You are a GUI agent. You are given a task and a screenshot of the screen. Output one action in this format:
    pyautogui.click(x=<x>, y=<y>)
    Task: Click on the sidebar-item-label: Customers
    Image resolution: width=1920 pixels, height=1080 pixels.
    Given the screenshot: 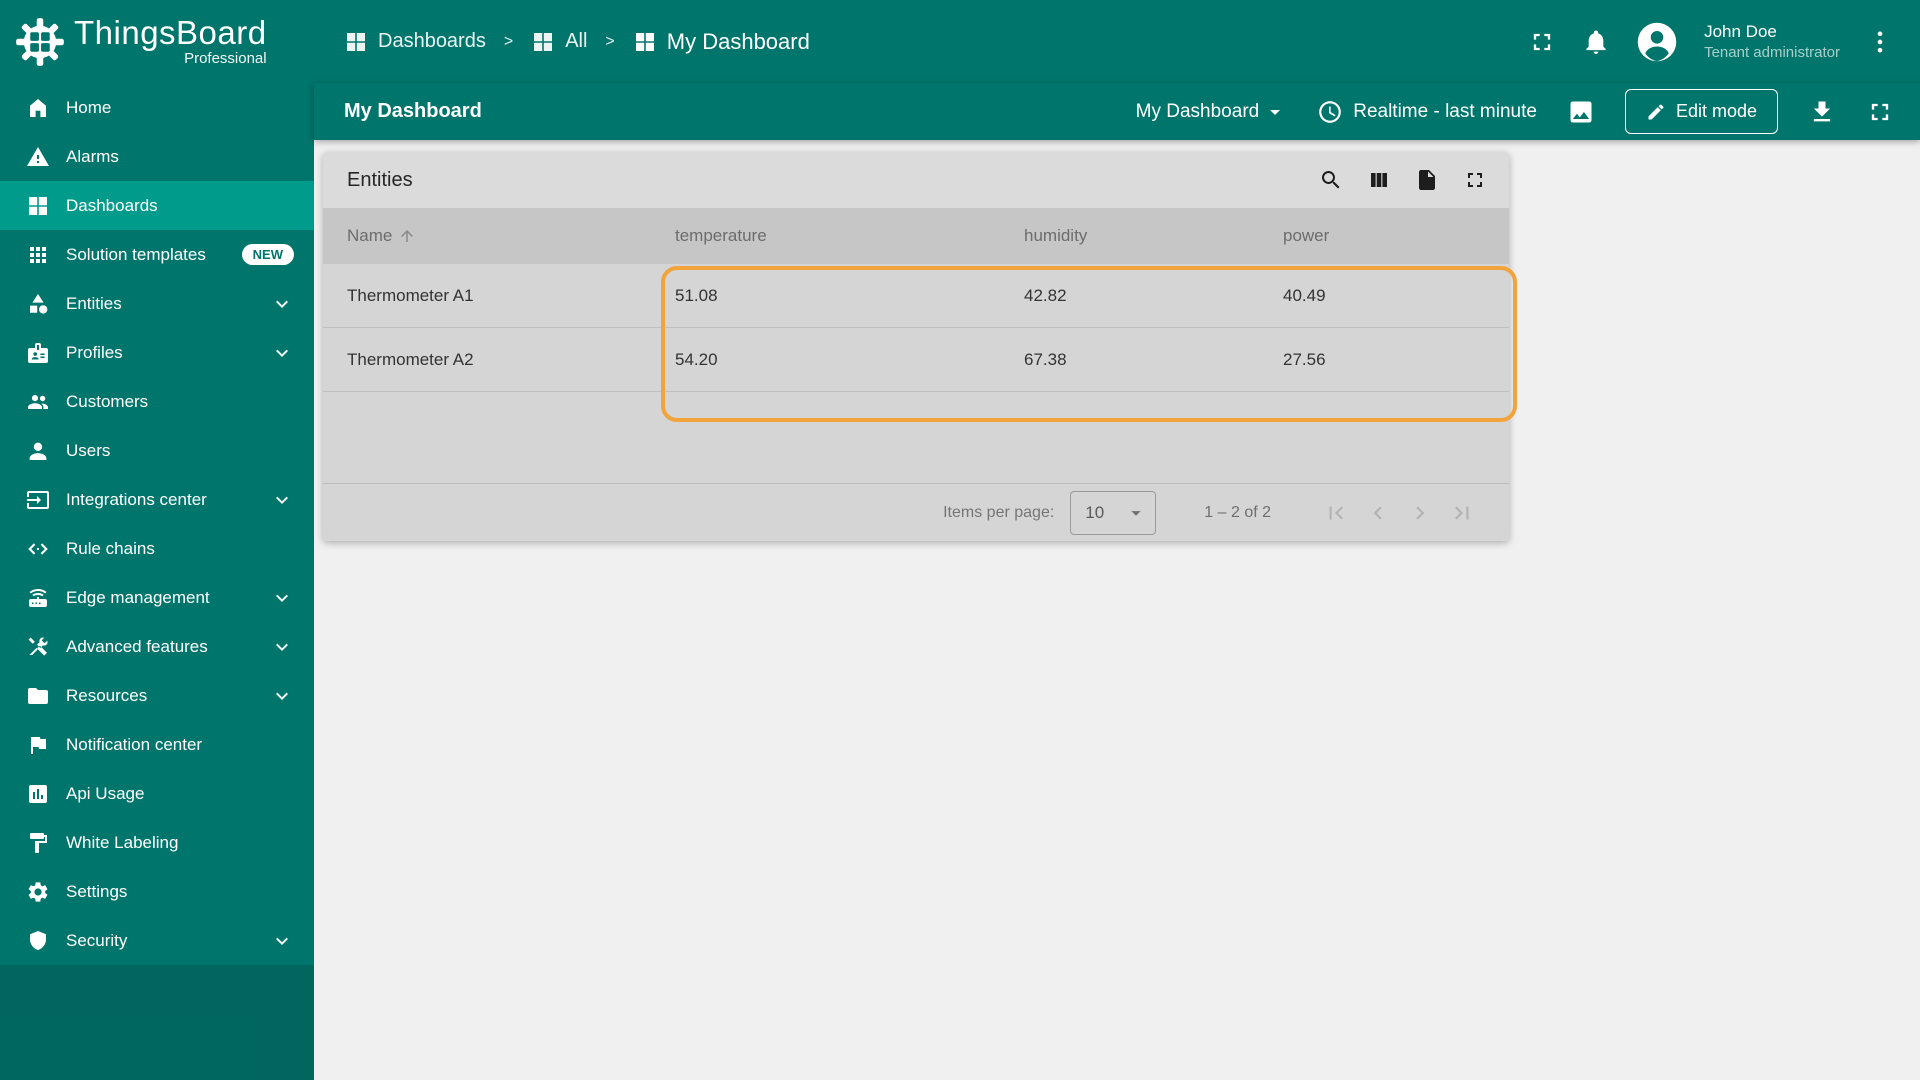 What is the action you would take?
    pyautogui.click(x=107, y=401)
    